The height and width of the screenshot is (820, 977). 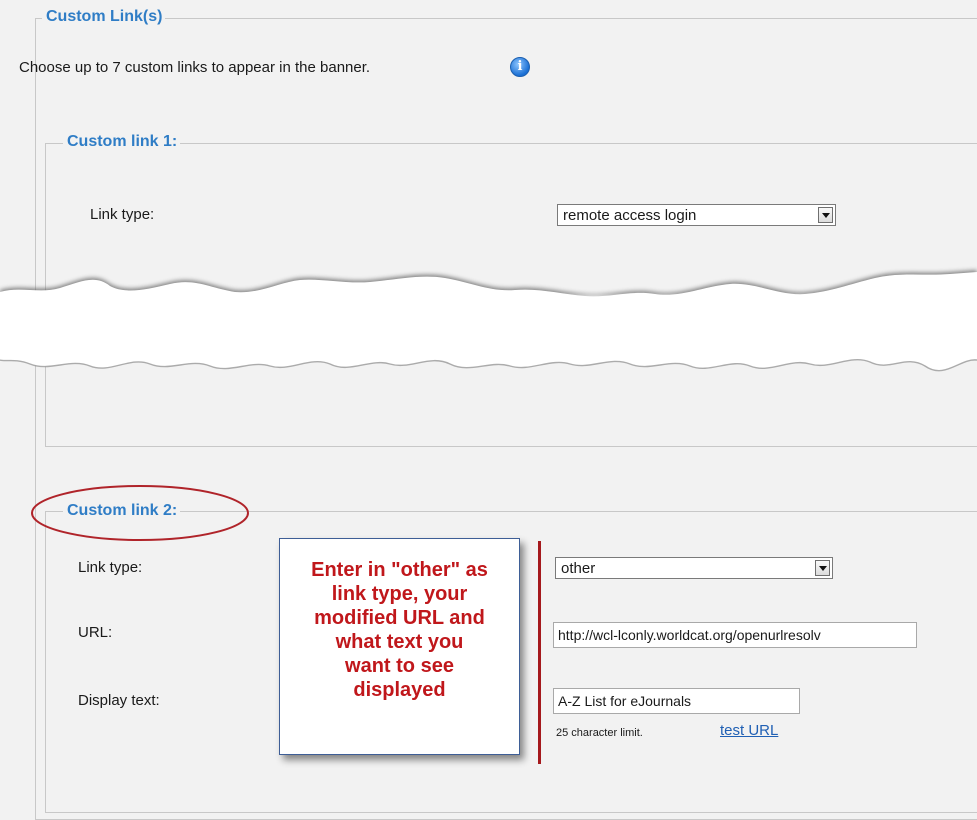 I want to click on torn-paper-divider, so click(x=488, y=321).